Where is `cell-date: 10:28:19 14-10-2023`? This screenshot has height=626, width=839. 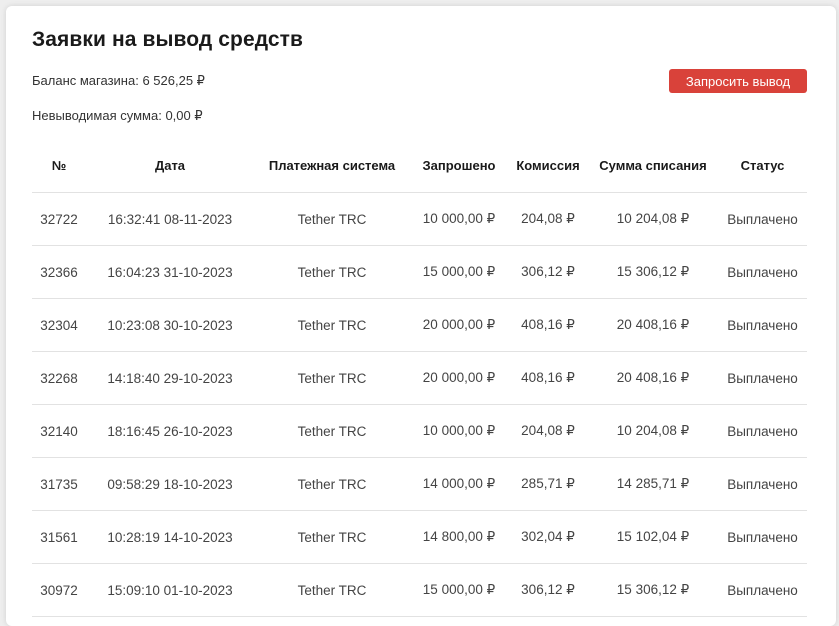
cell-date: 10:28:19 14-10-2023 is located at coordinates (170, 537).